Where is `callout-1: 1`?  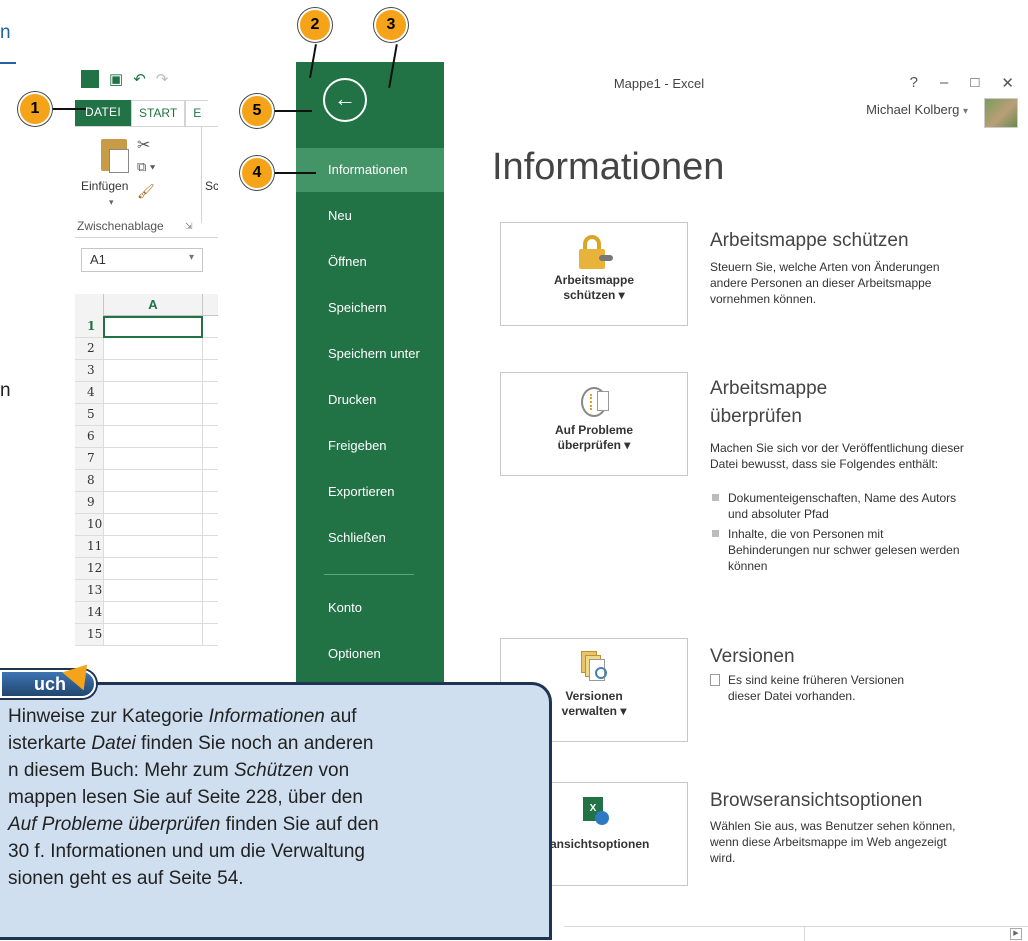
callout-1: 1 is located at coordinates (35, 109).